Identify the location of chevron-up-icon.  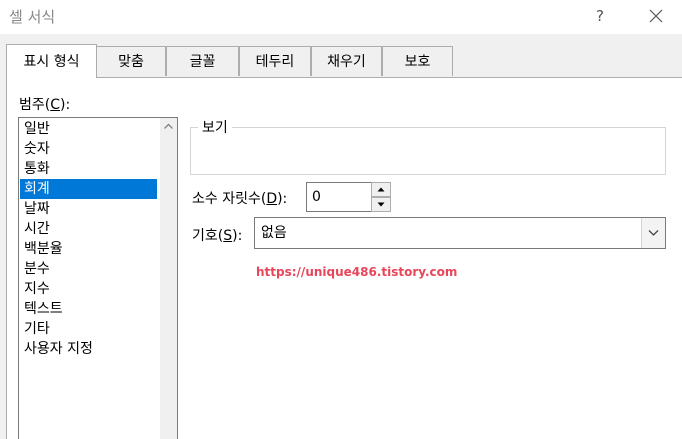
(168, 126).